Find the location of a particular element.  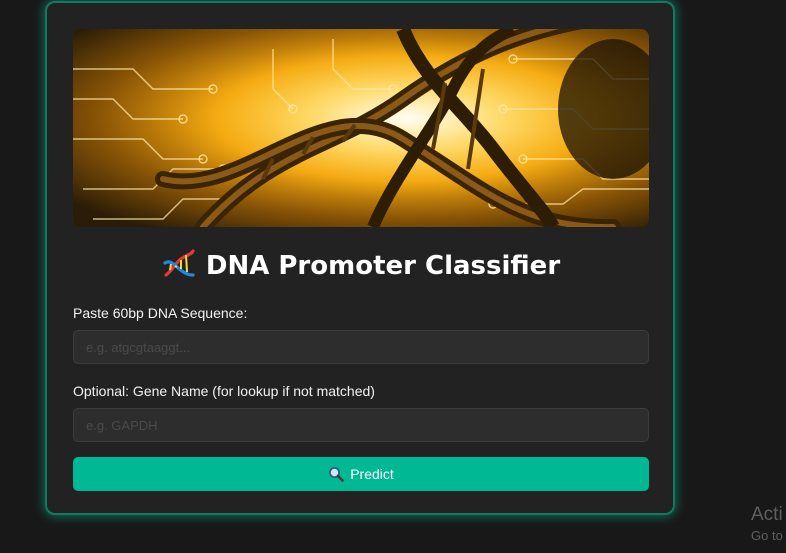

activation-watermark: Acti Go to is located at coordinates (767, 524).